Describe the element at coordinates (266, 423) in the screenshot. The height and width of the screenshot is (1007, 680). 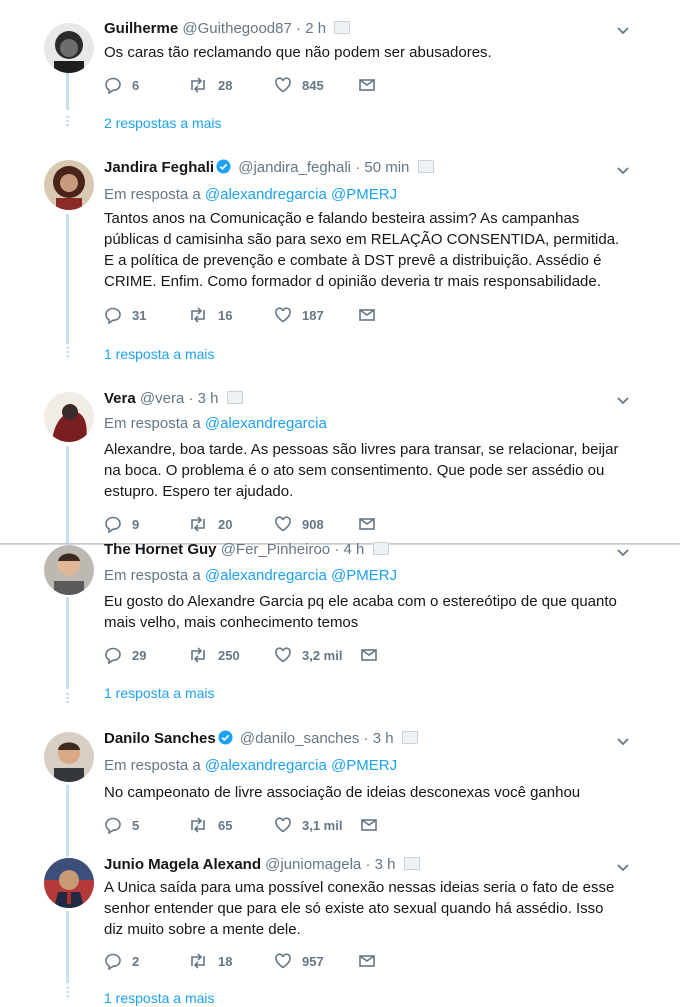
I see `reply-to-mentions: @alexandregarcia` at that location.